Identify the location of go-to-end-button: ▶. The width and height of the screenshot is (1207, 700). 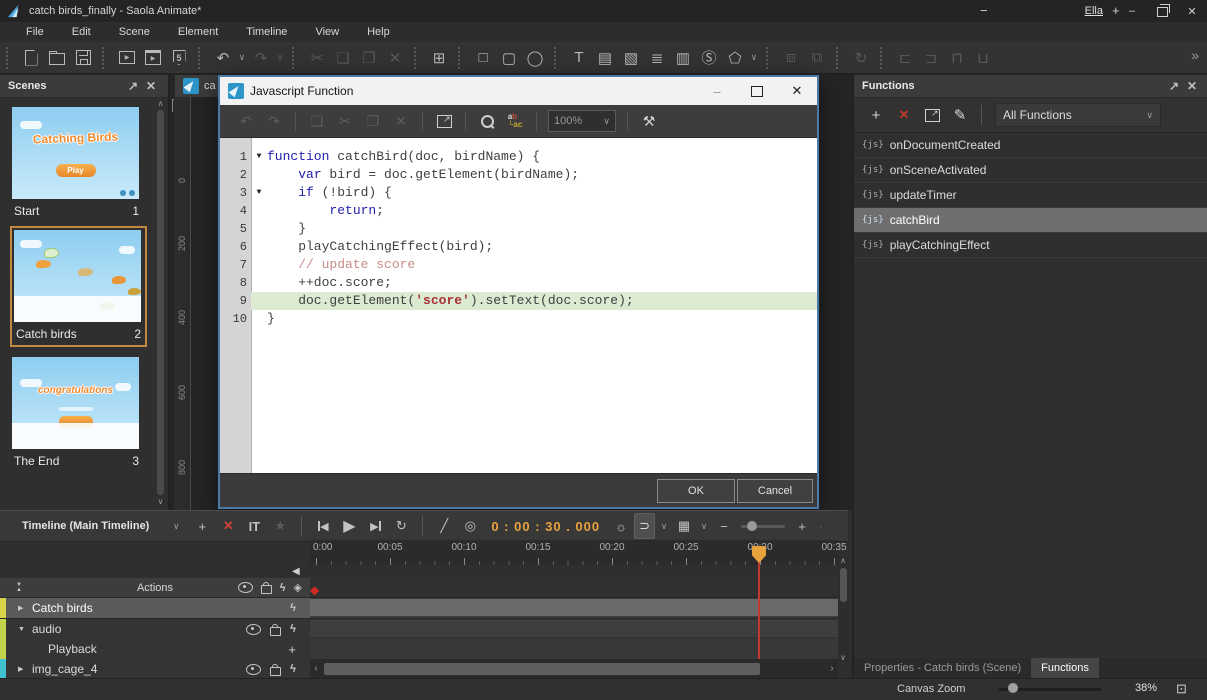
(375, 526).